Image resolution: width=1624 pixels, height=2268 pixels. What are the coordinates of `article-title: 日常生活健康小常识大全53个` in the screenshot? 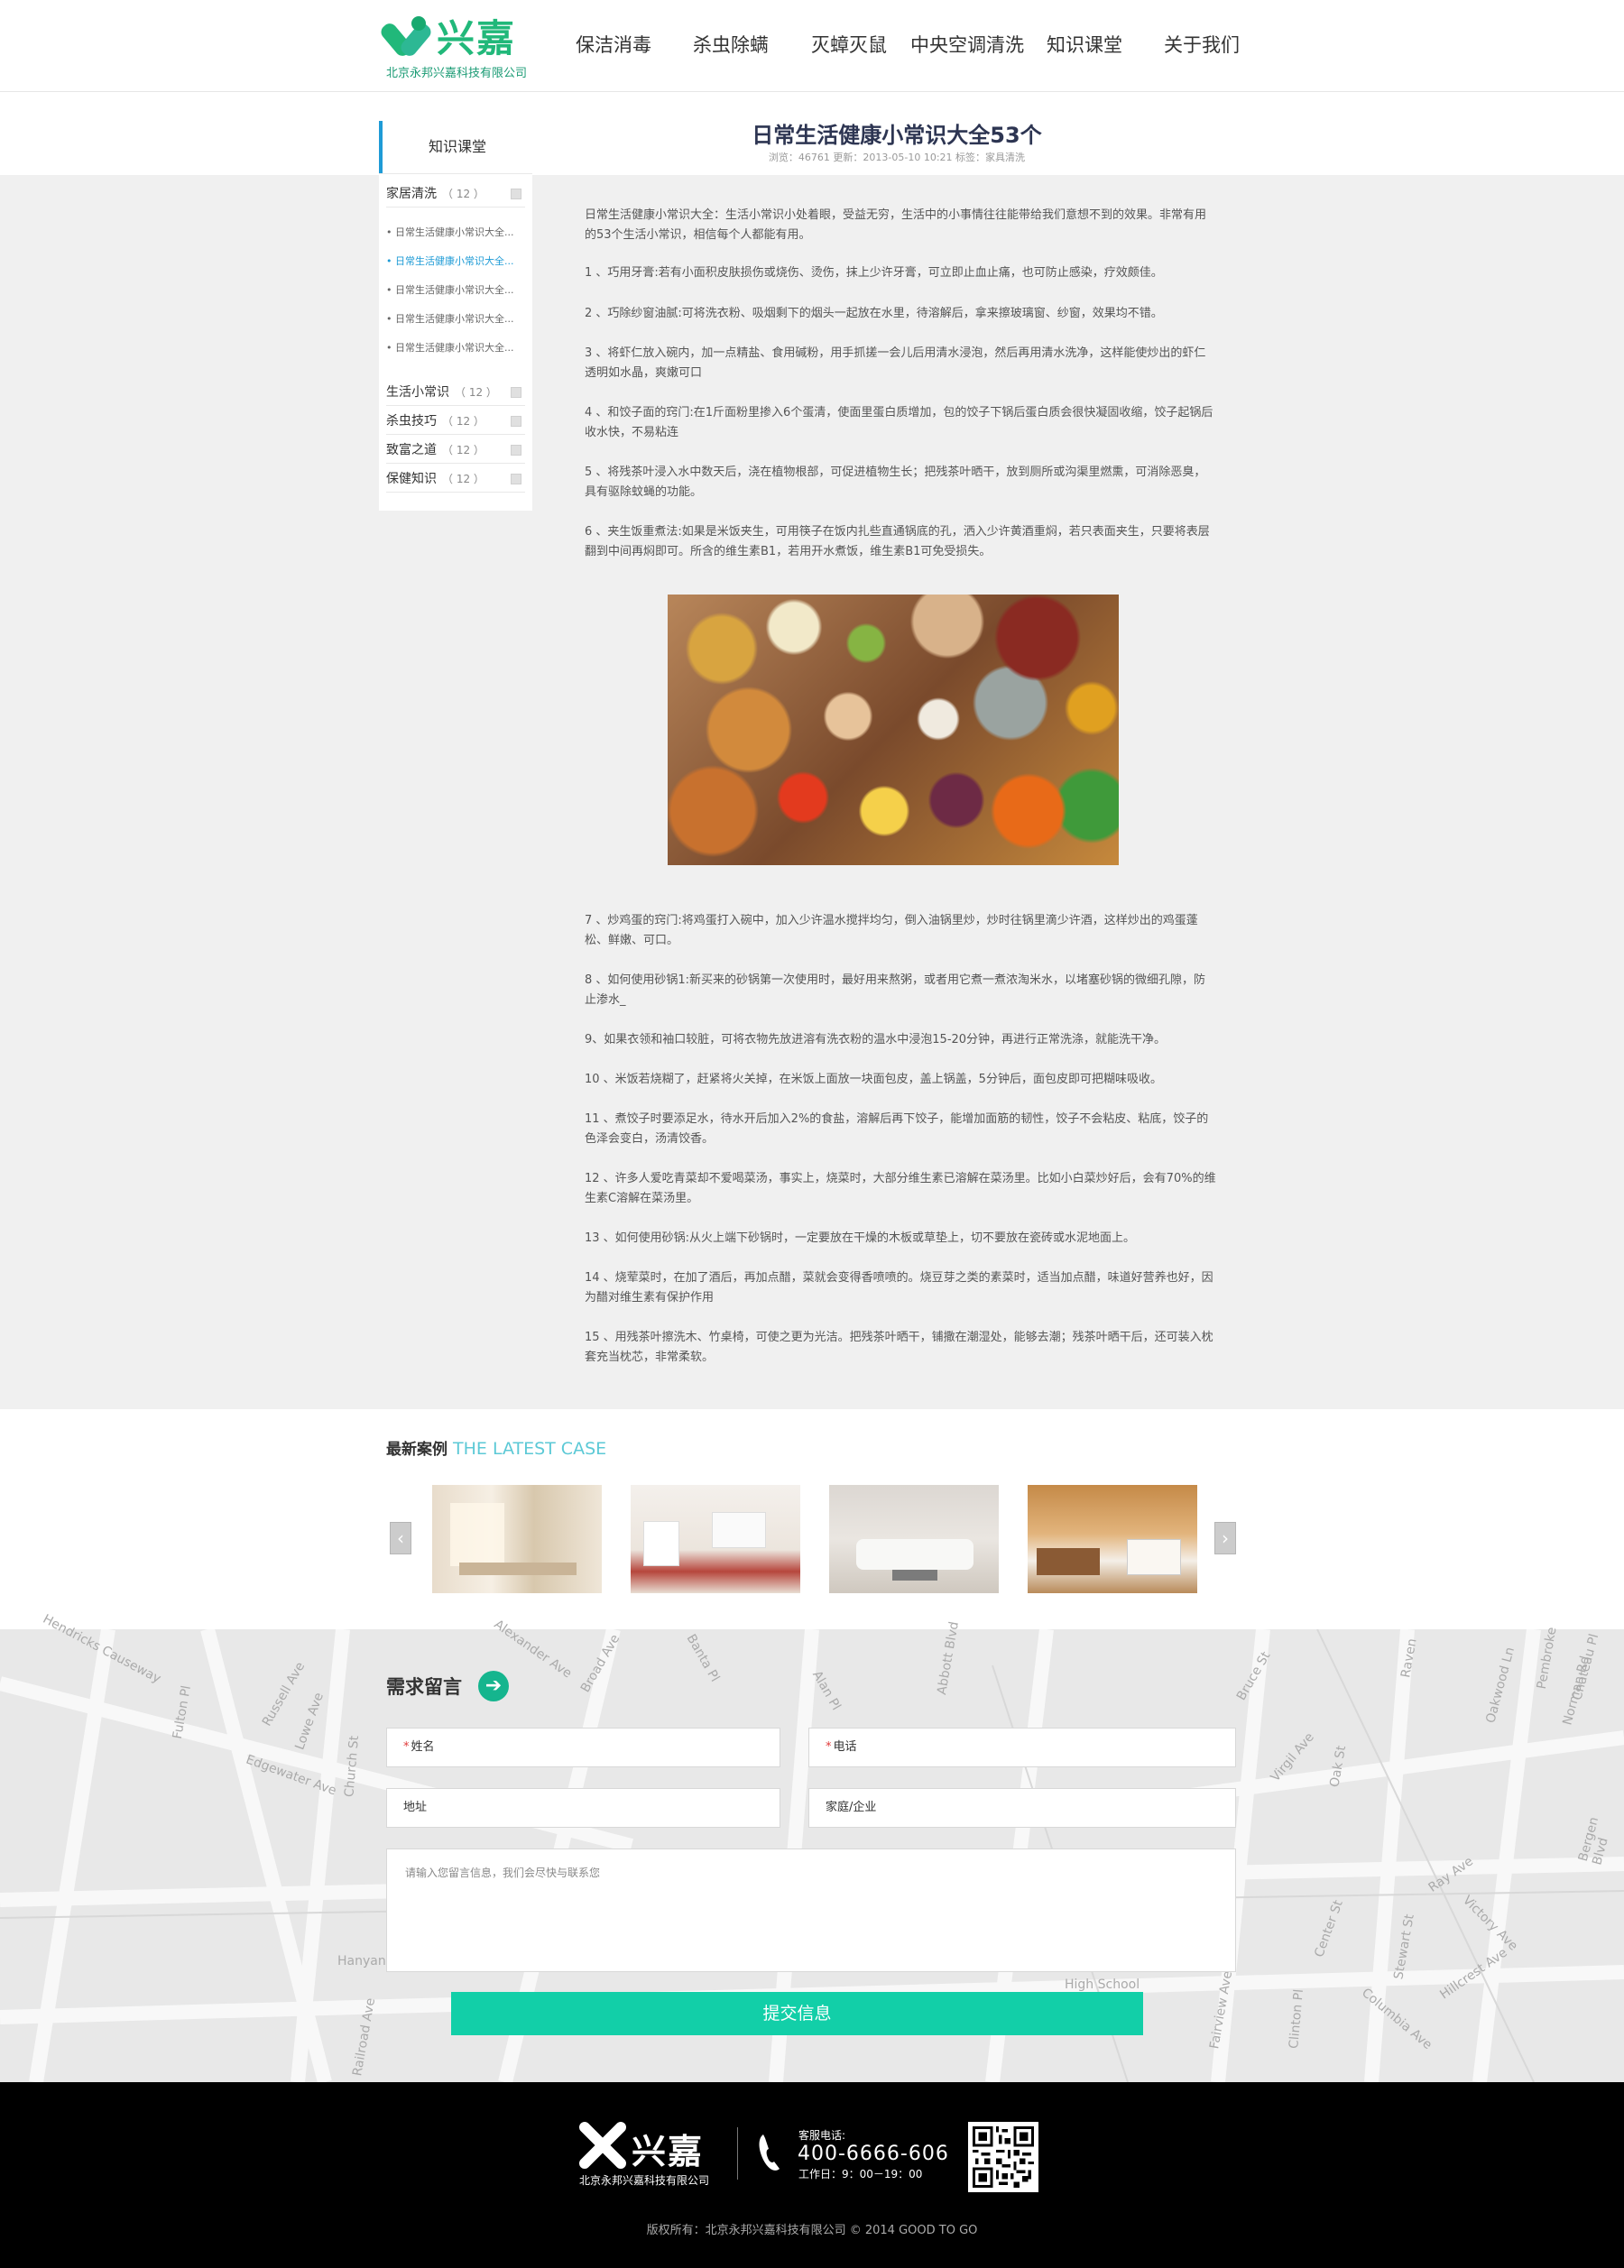 It's located at (897, 135).